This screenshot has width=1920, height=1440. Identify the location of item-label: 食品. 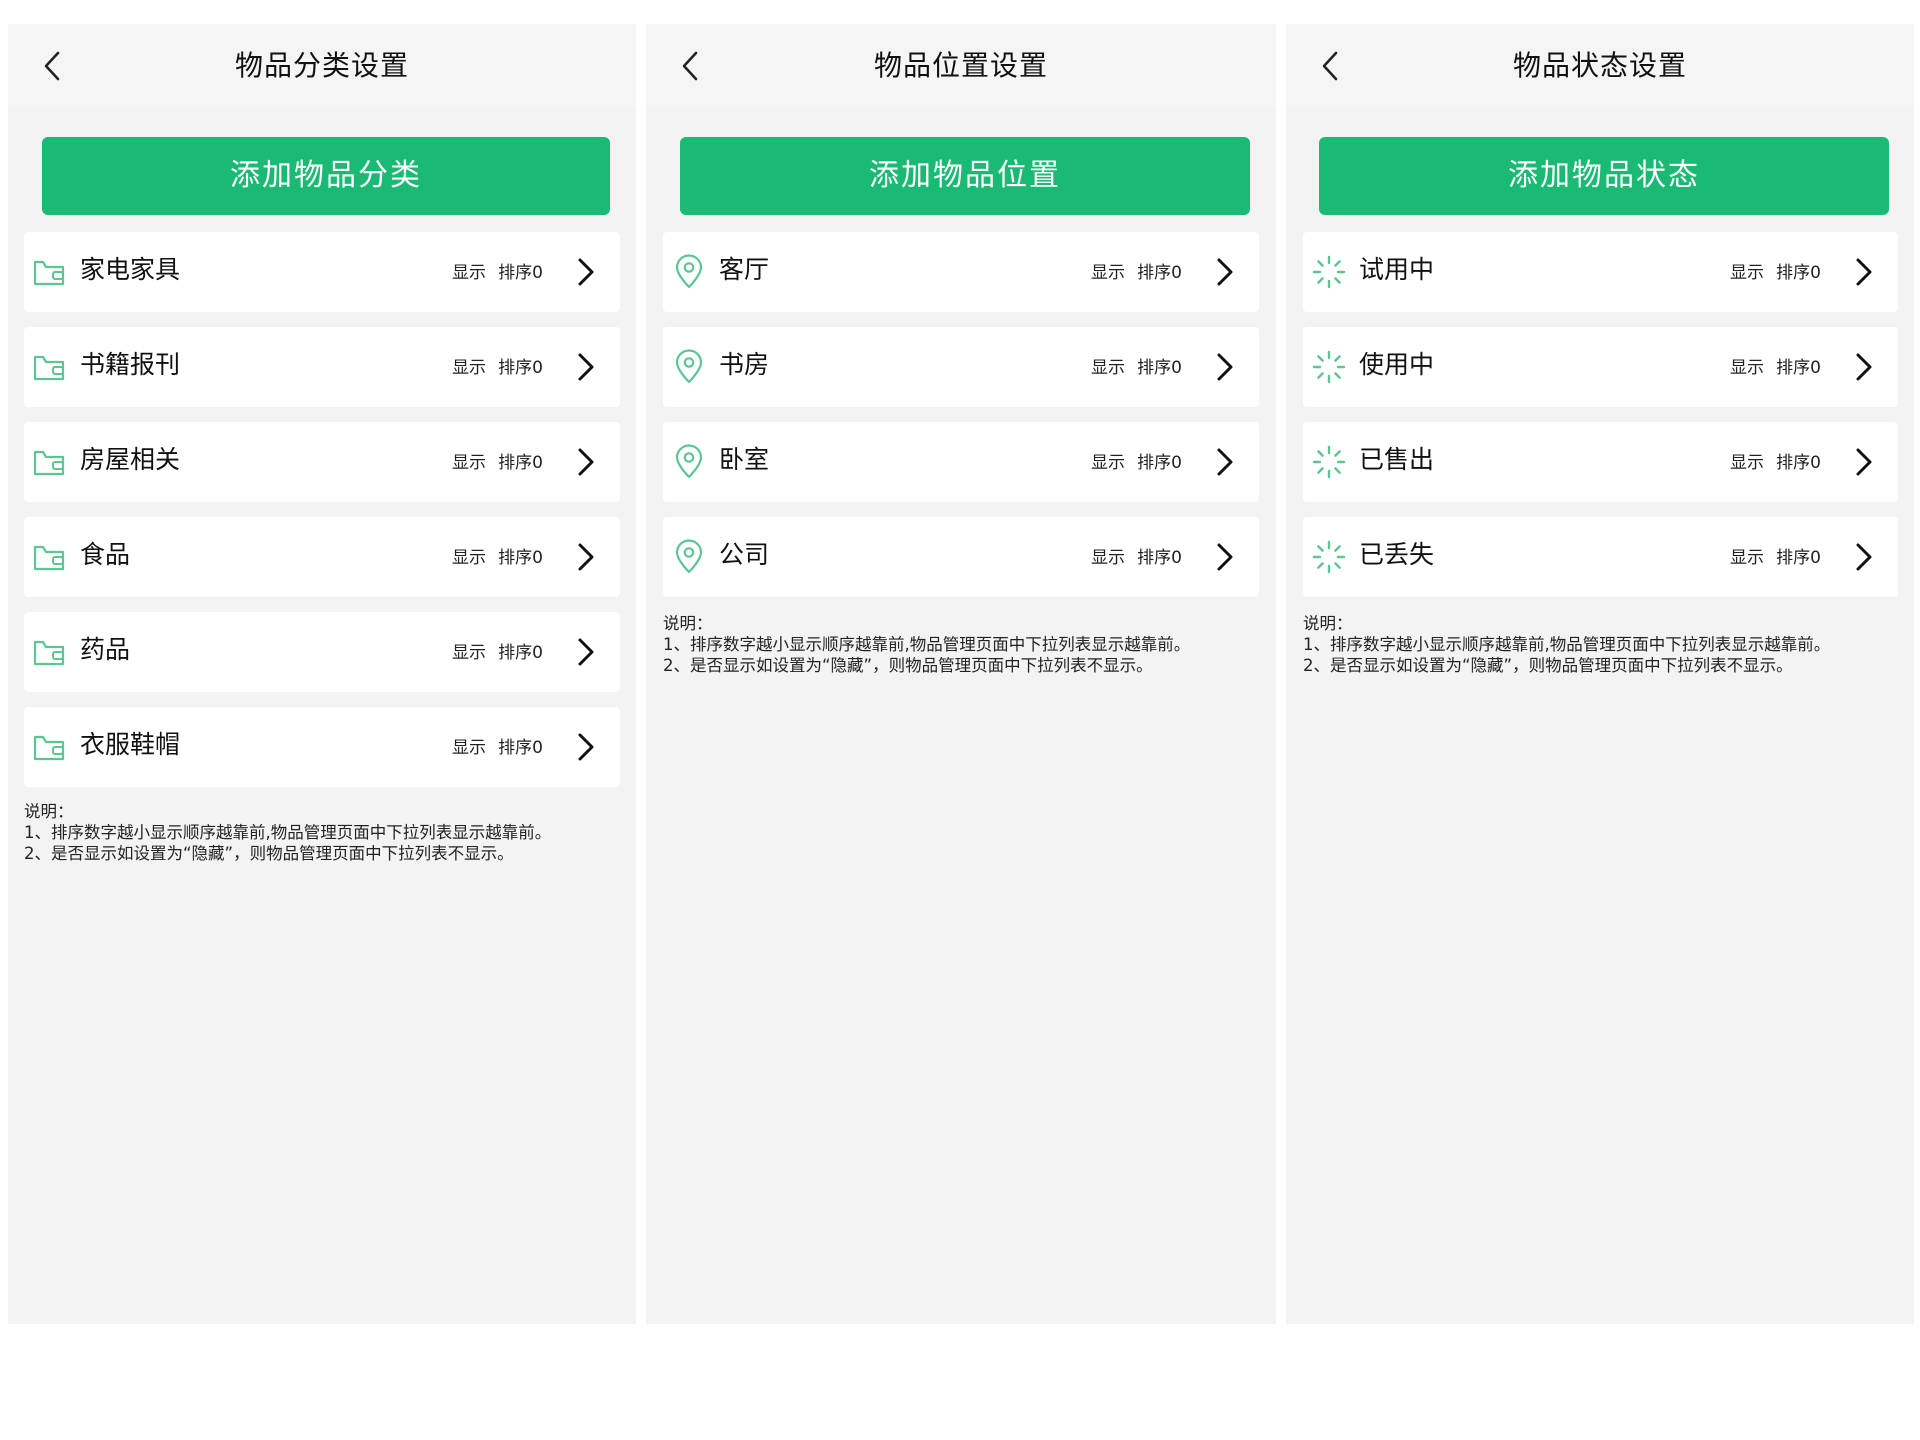
(105, 554).